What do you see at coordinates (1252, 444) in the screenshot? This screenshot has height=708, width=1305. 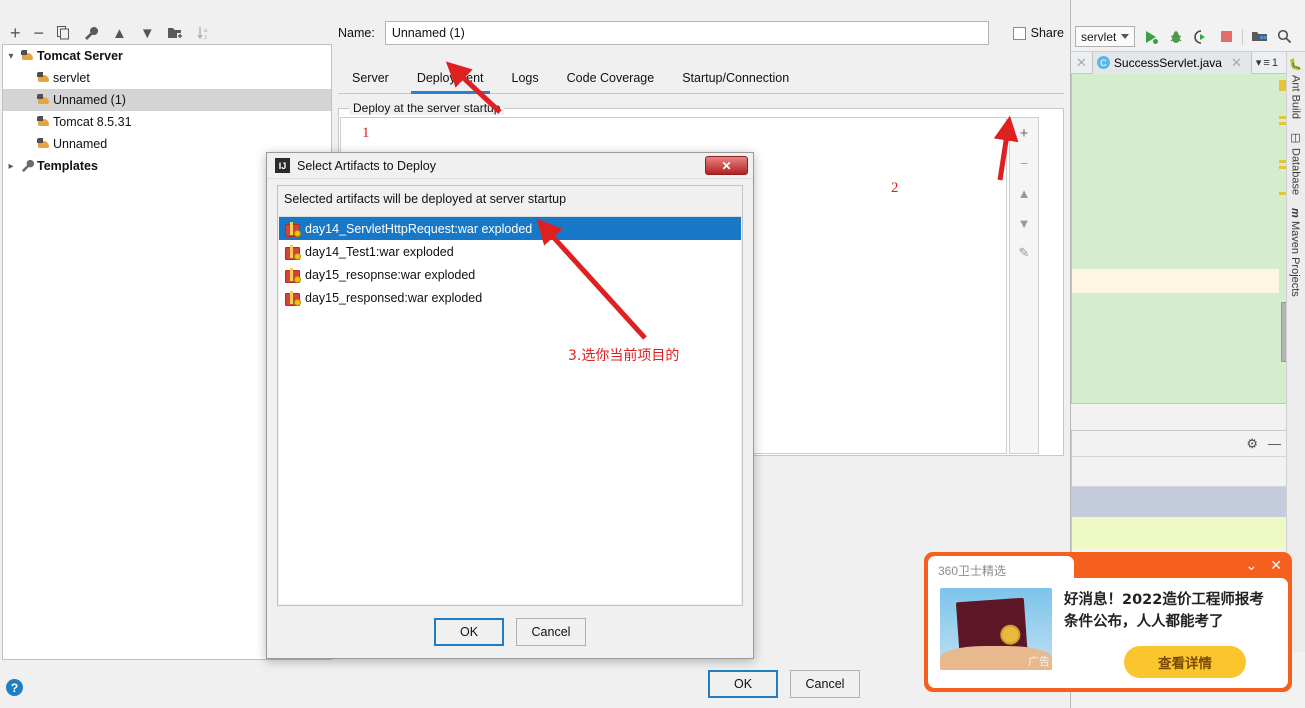 I see `settings-gear-icon: ⚙` at bounding box center [1252, 444].